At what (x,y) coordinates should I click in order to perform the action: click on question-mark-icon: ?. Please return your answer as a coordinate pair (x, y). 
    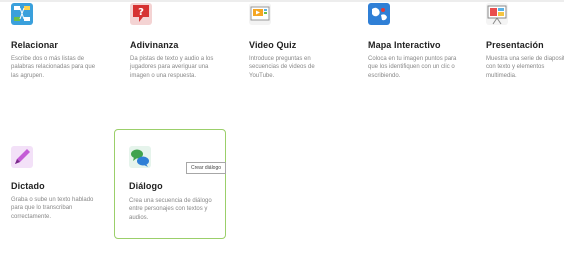
    Looking at the image, I should click on (141, 14).